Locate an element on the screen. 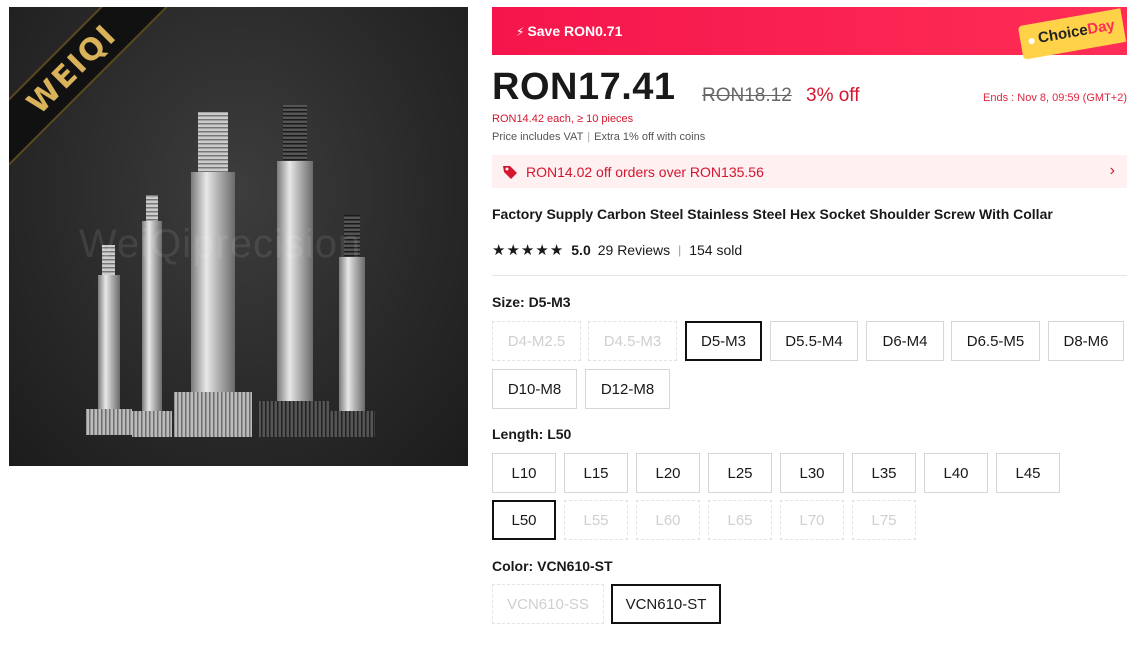 Image resolution: width=1140 pixels, height=650 pixels. color-option: VCN610-SS is located at coordinates (548, 604).